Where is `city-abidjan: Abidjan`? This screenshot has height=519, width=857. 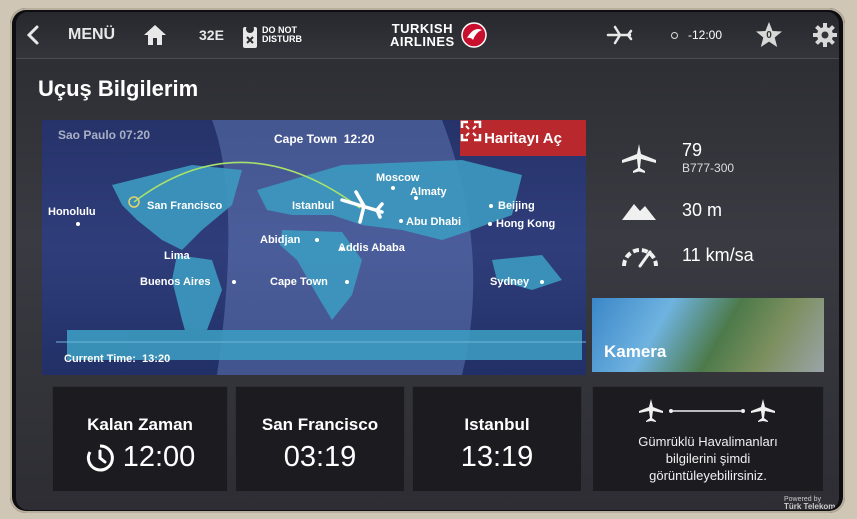
city-abidjan: Abidjan is located at coordinates (280, 240).